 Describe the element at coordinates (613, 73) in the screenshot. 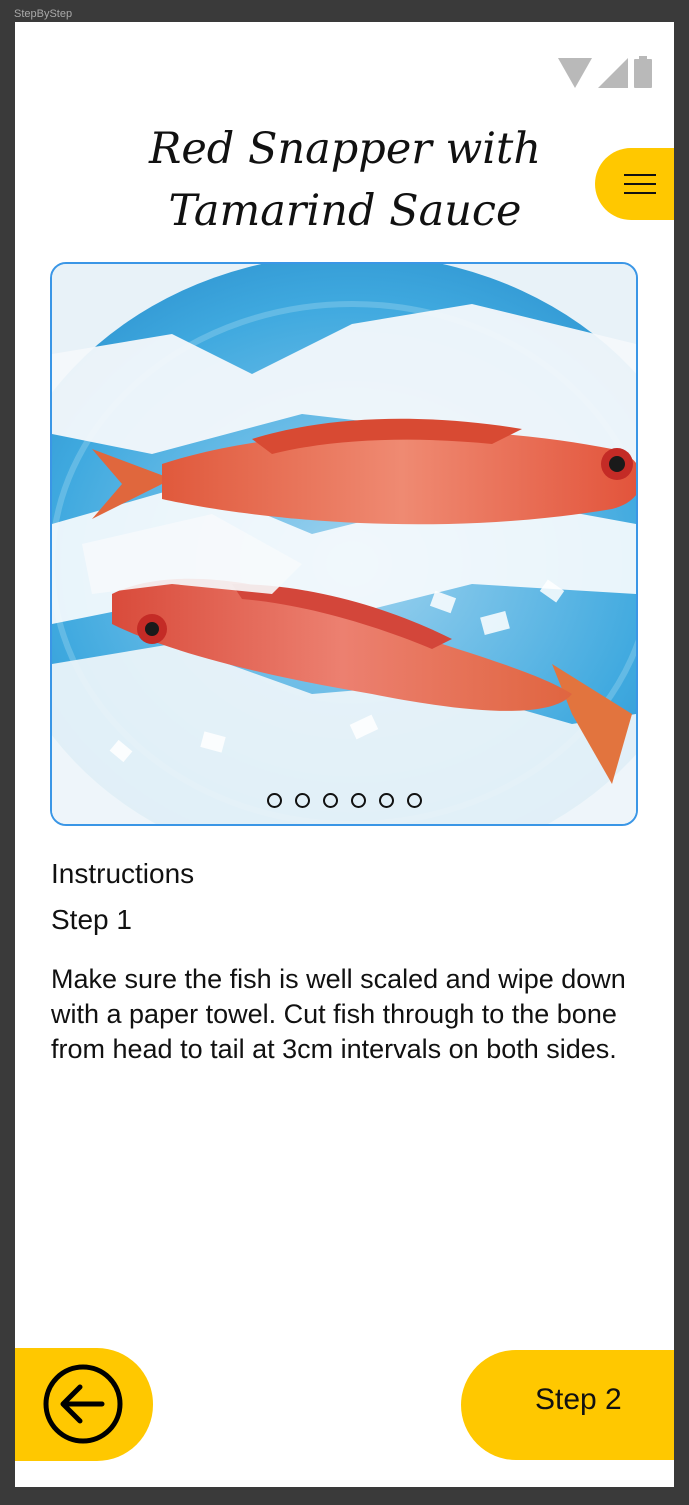

I see `cellular-signal-icon` at that location.